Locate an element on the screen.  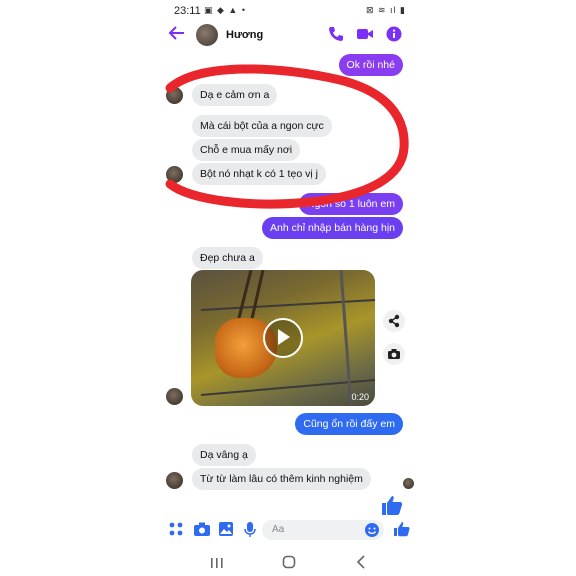
apps-icon is located at coordinates (177, 530).